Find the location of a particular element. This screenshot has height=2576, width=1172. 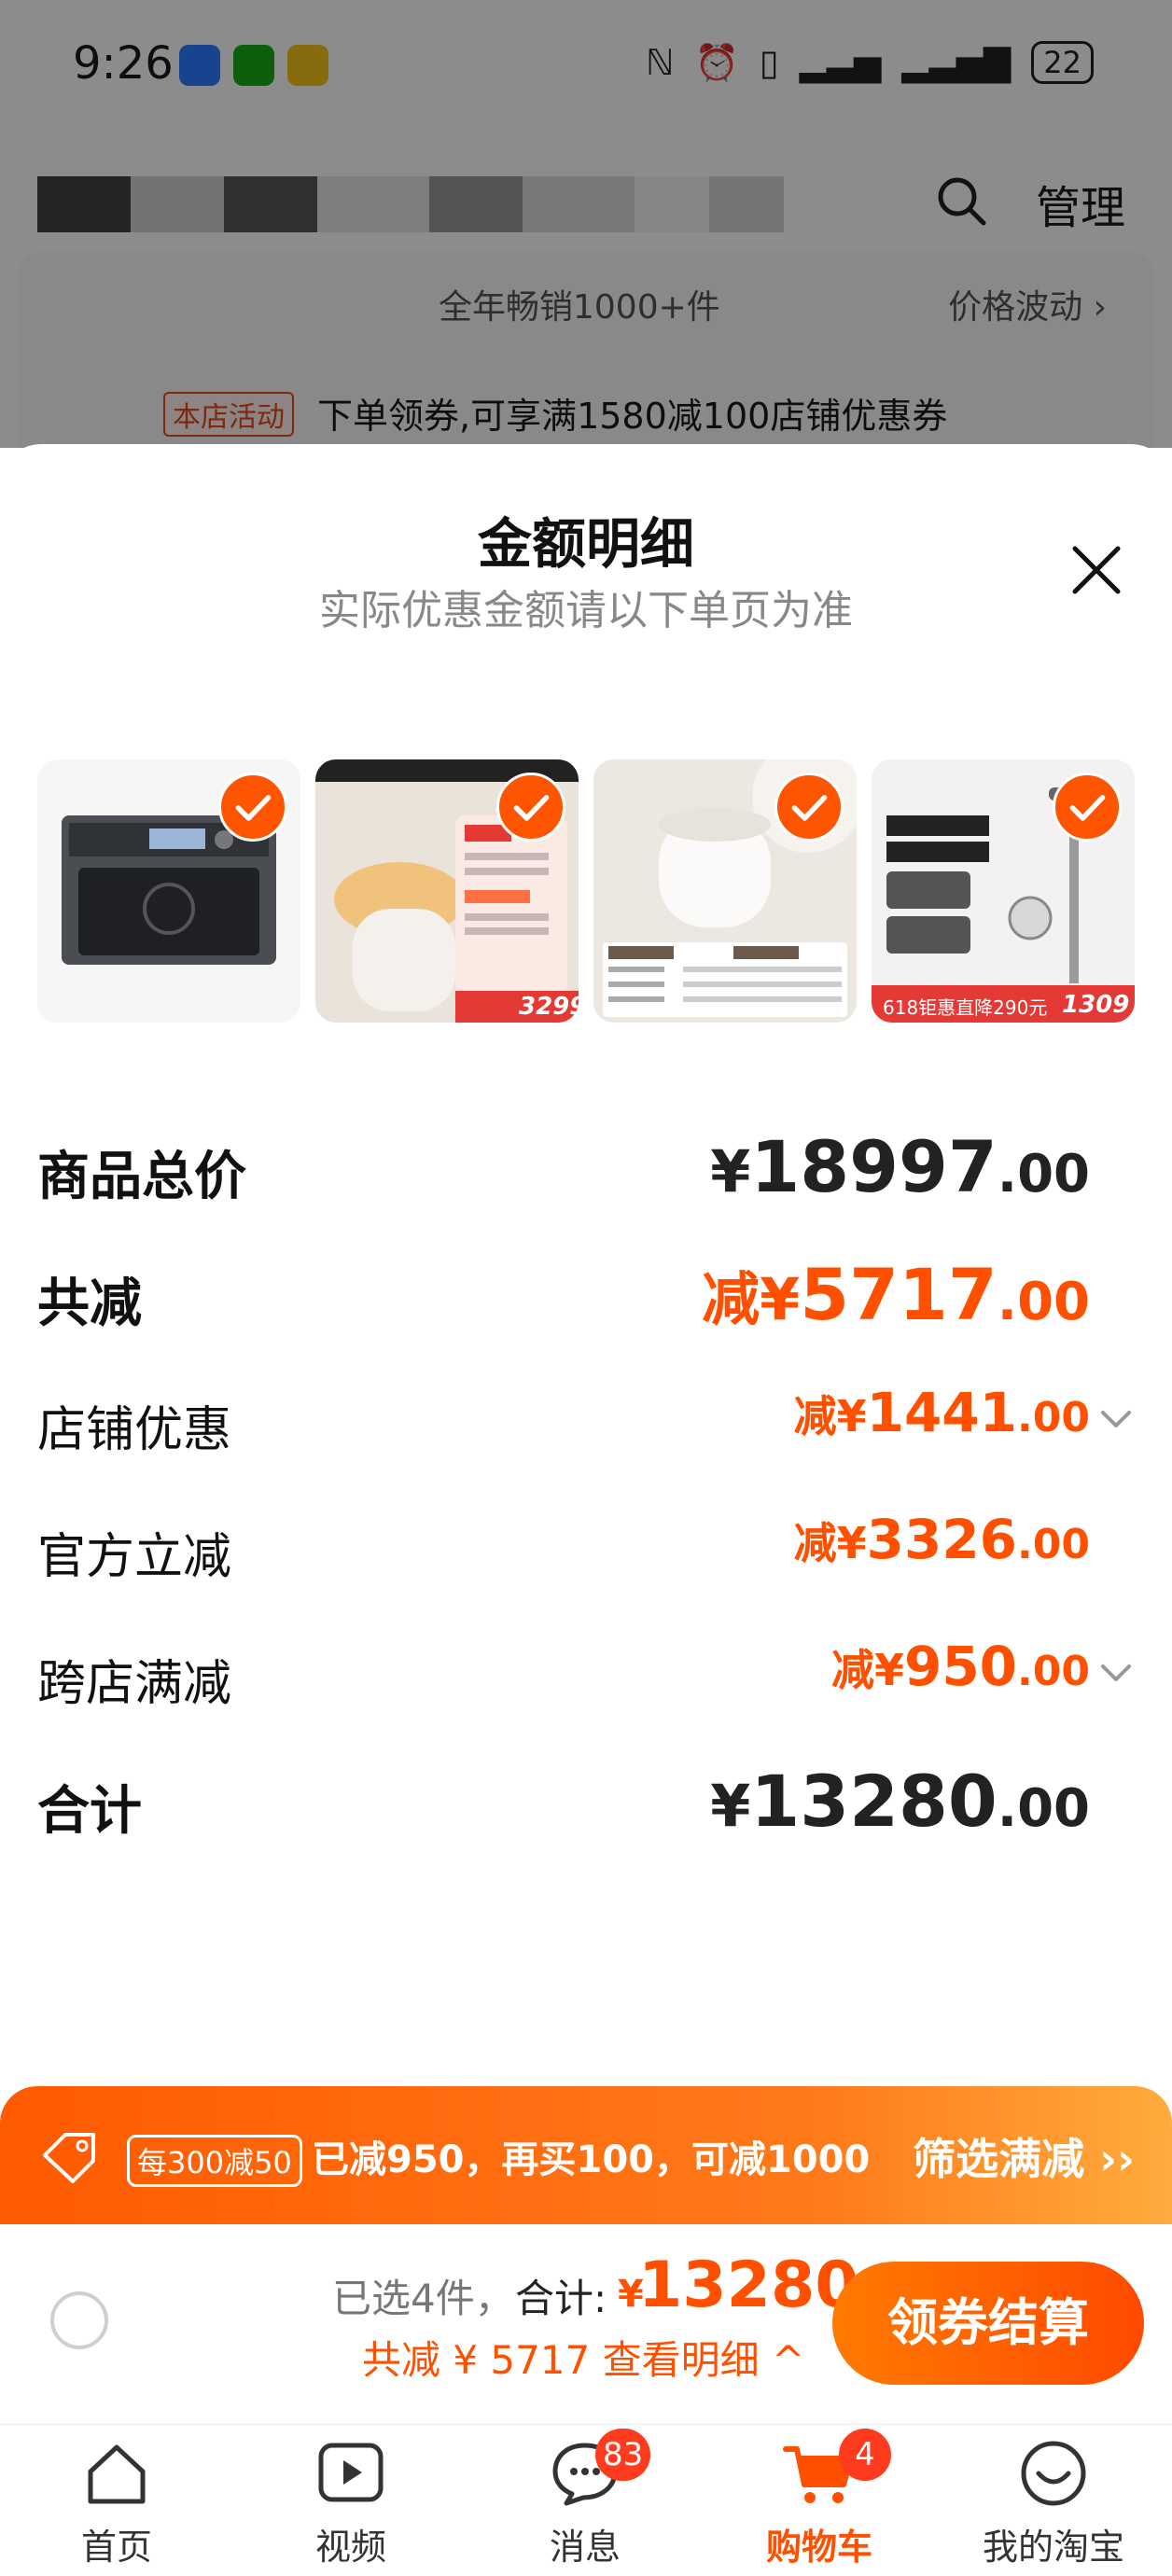

message-badge: 83 is located at coordinates (623, 2455).